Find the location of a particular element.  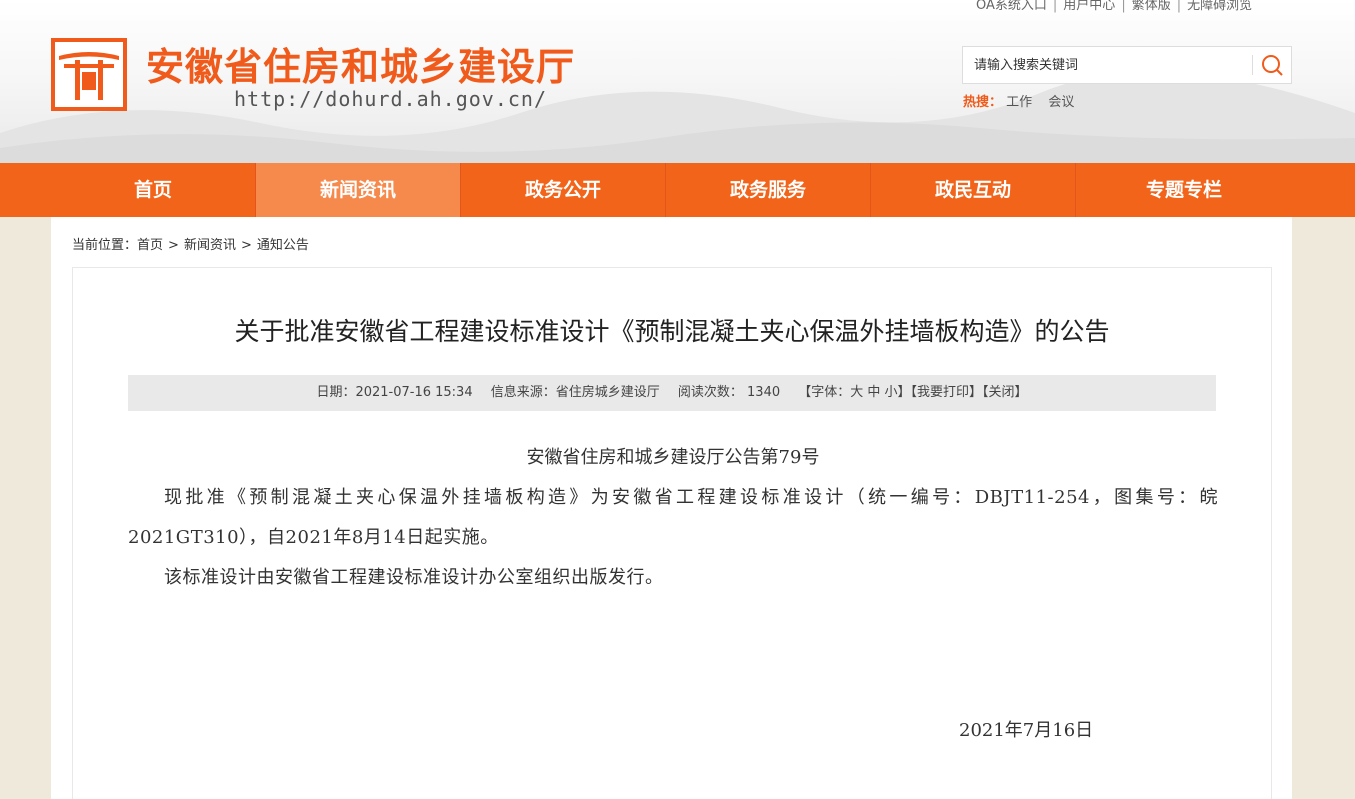

font-size-control: 【字体：大 中 小】 is located at coordinates (854, 392).